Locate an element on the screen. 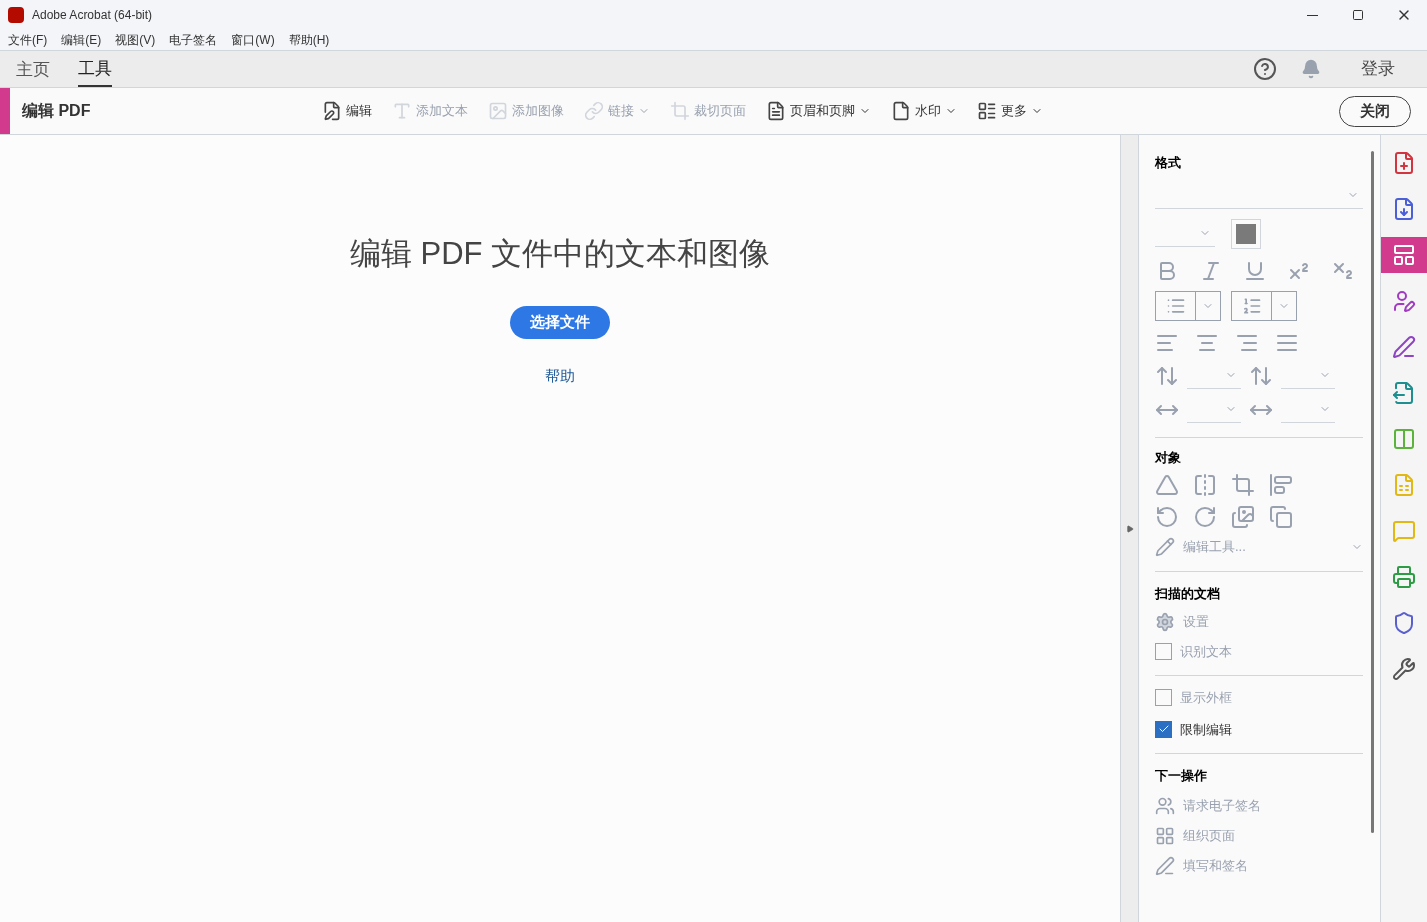  section-title: 对象 is located at coordinates (1168, 457).